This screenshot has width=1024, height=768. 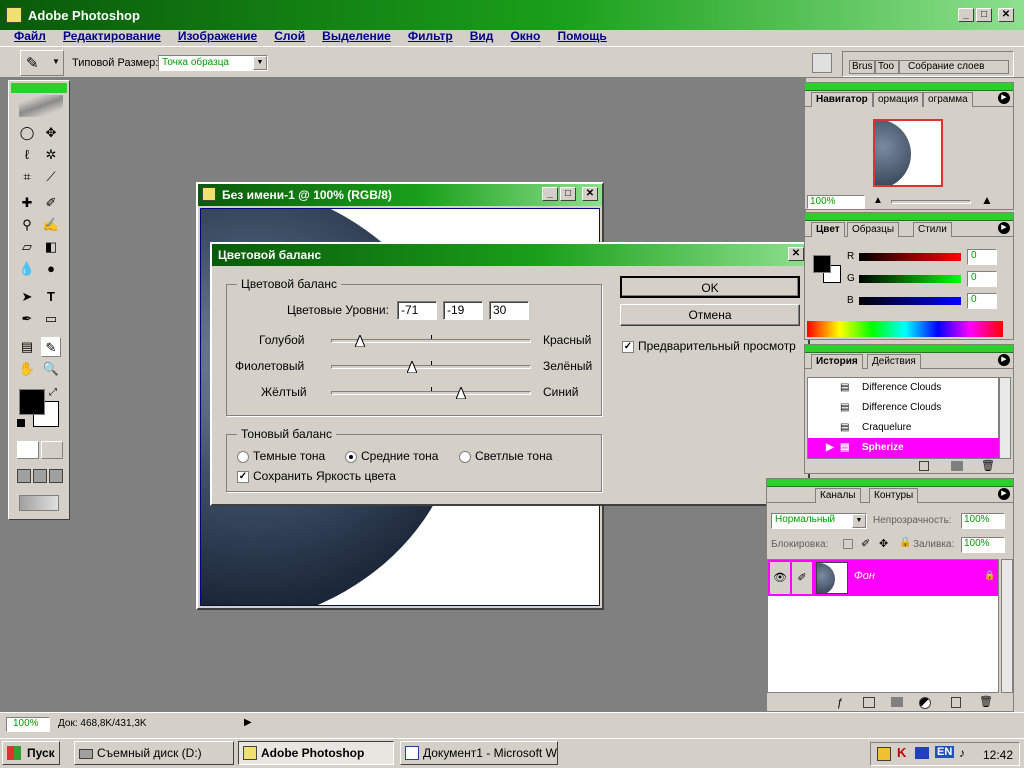 I want to click on sample-size-select: Точка образца ▼, so click(x=213, y=63).